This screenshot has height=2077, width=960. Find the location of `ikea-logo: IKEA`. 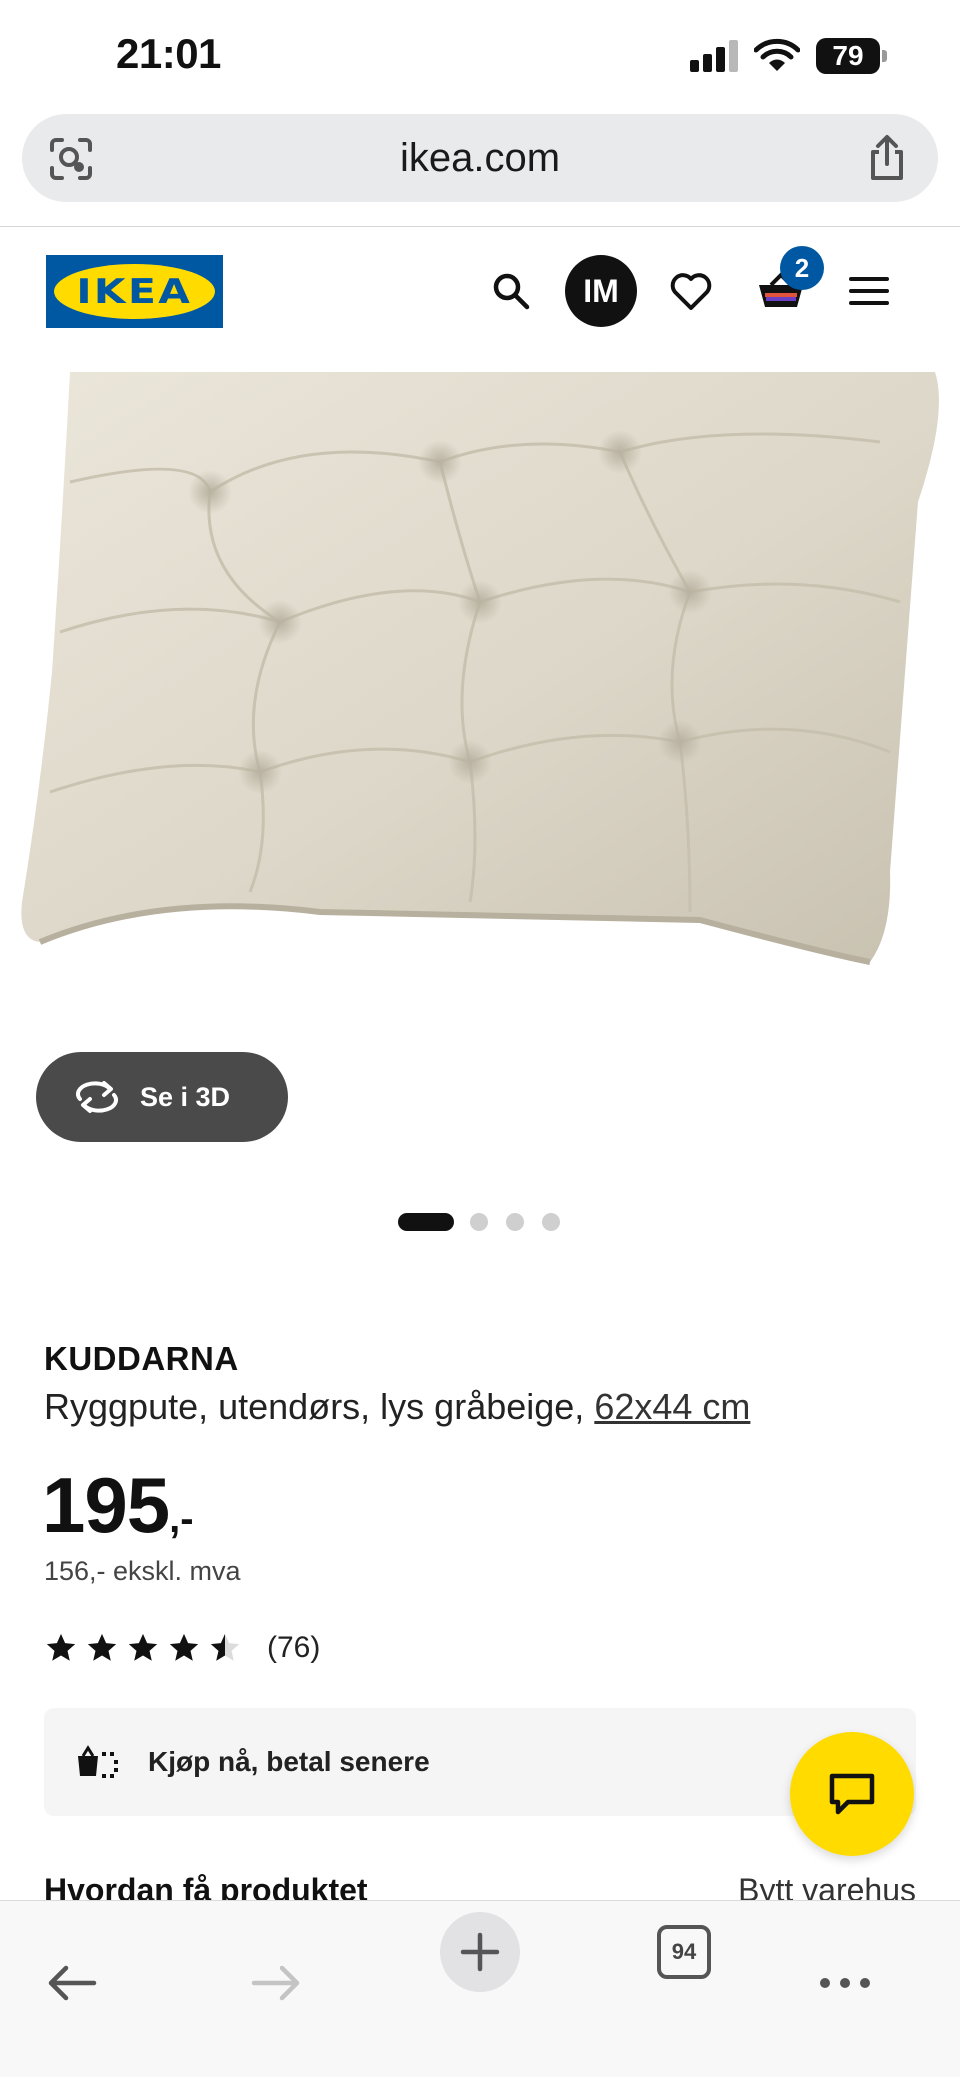

ikea-logo: IKEA is located at coordinates (134, 291).